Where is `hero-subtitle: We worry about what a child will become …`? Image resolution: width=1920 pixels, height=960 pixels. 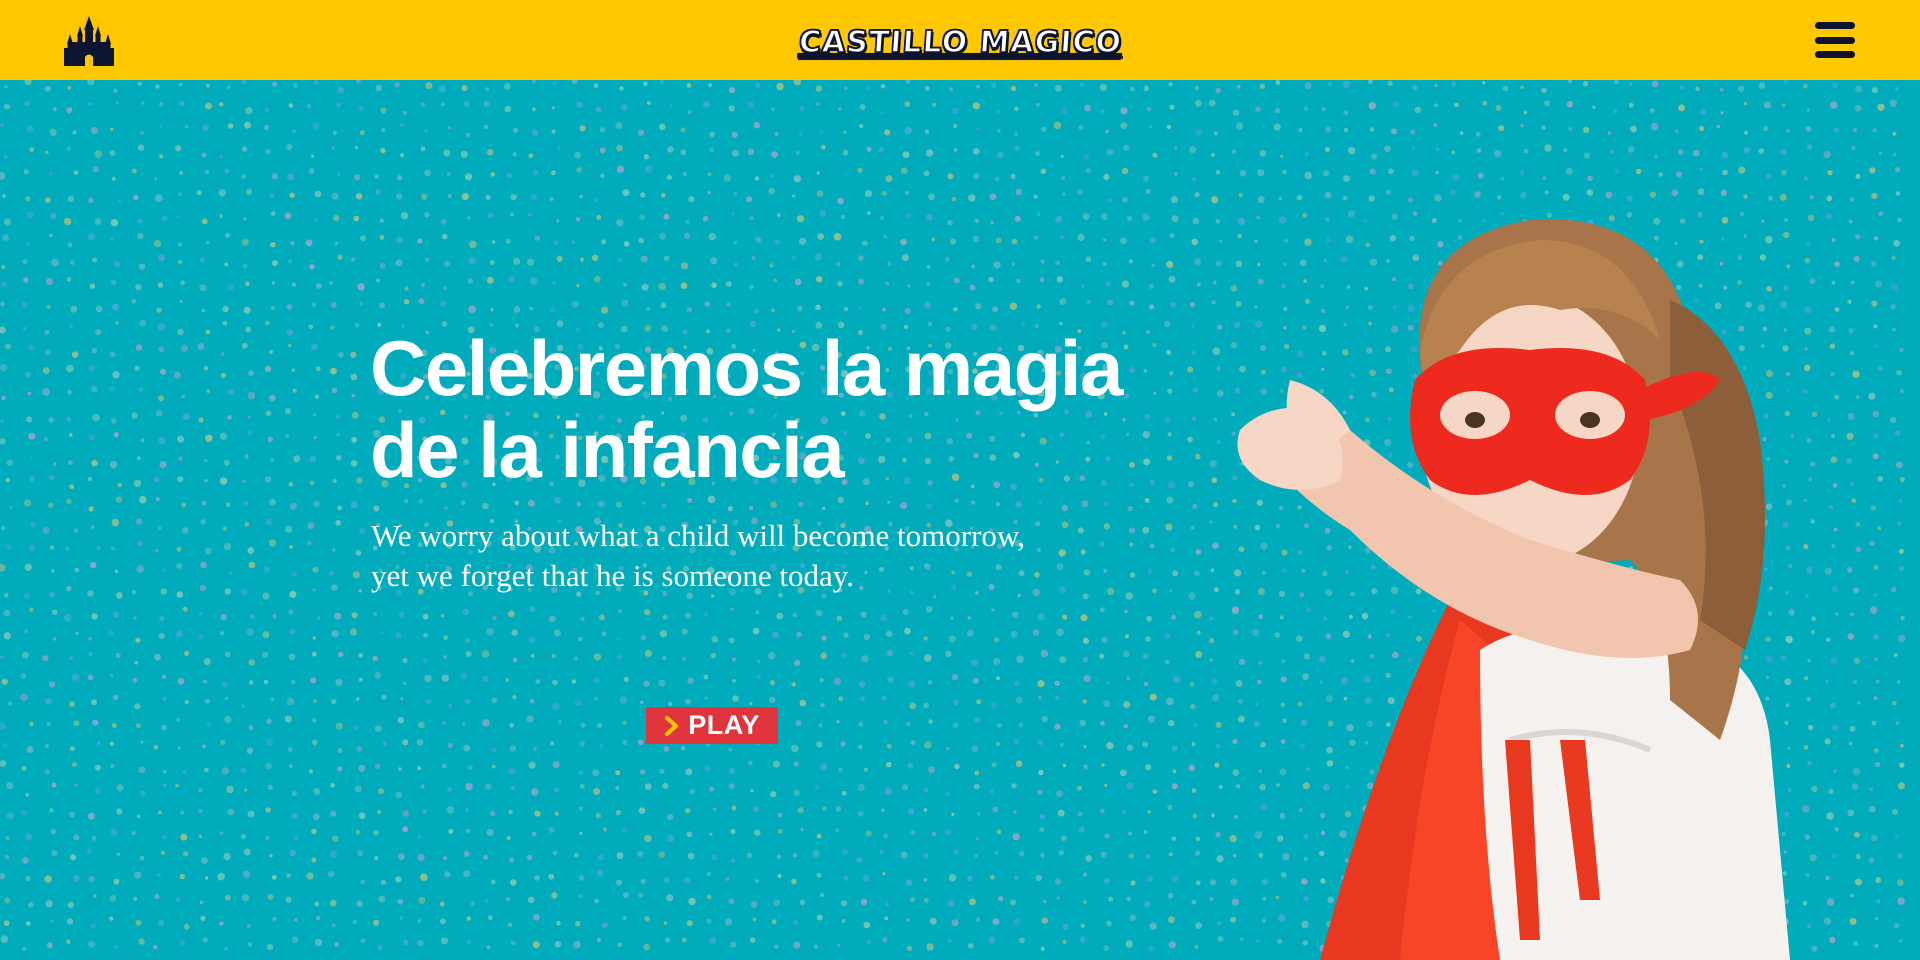 hero-subtitle: We worry about what a child will become … is located at coordinates (781, 556).